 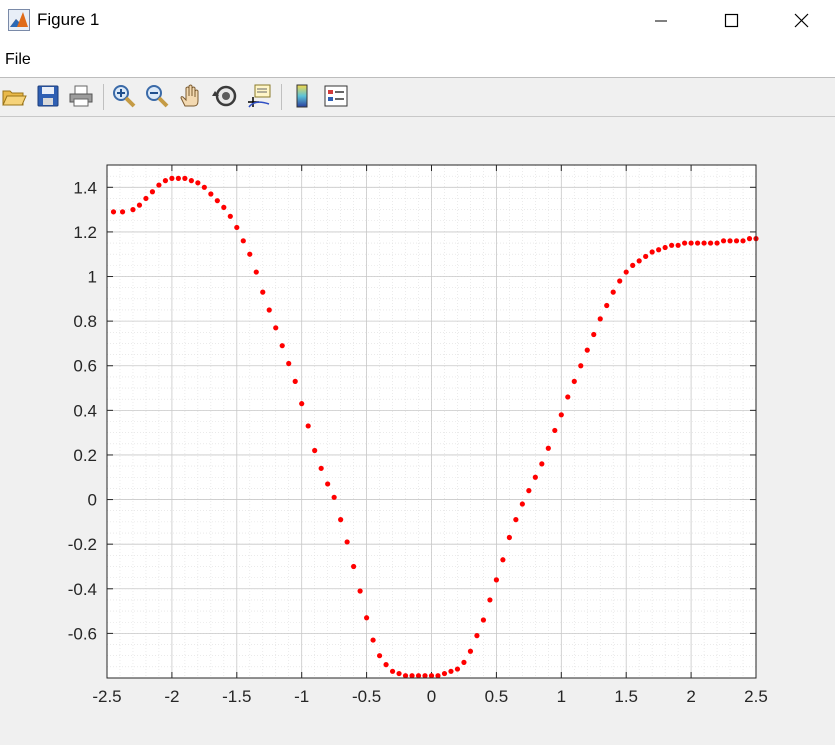 I want to click on zoom-in-button, so click(x=124, y=96).